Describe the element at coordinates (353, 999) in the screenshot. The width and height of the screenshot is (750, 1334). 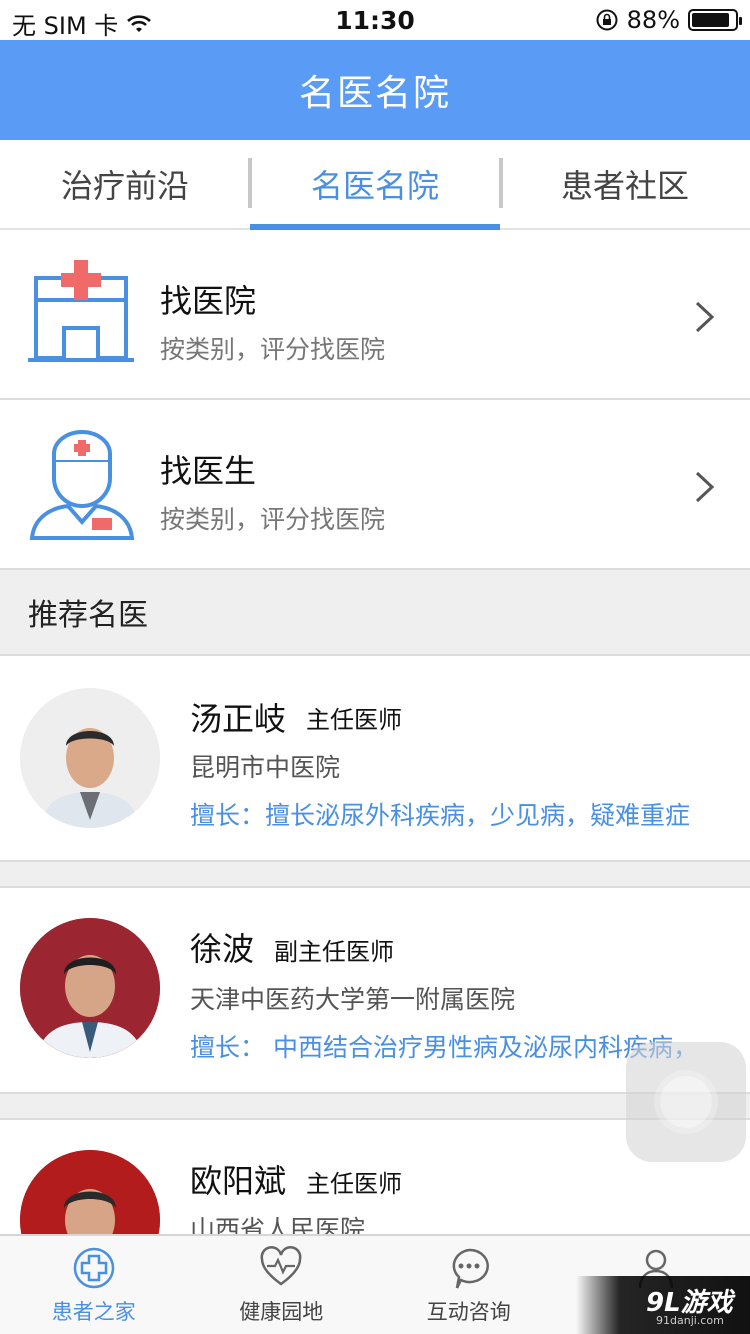
I see `doctor-hospital: 天津中医药大学第一附属医院` at that location.